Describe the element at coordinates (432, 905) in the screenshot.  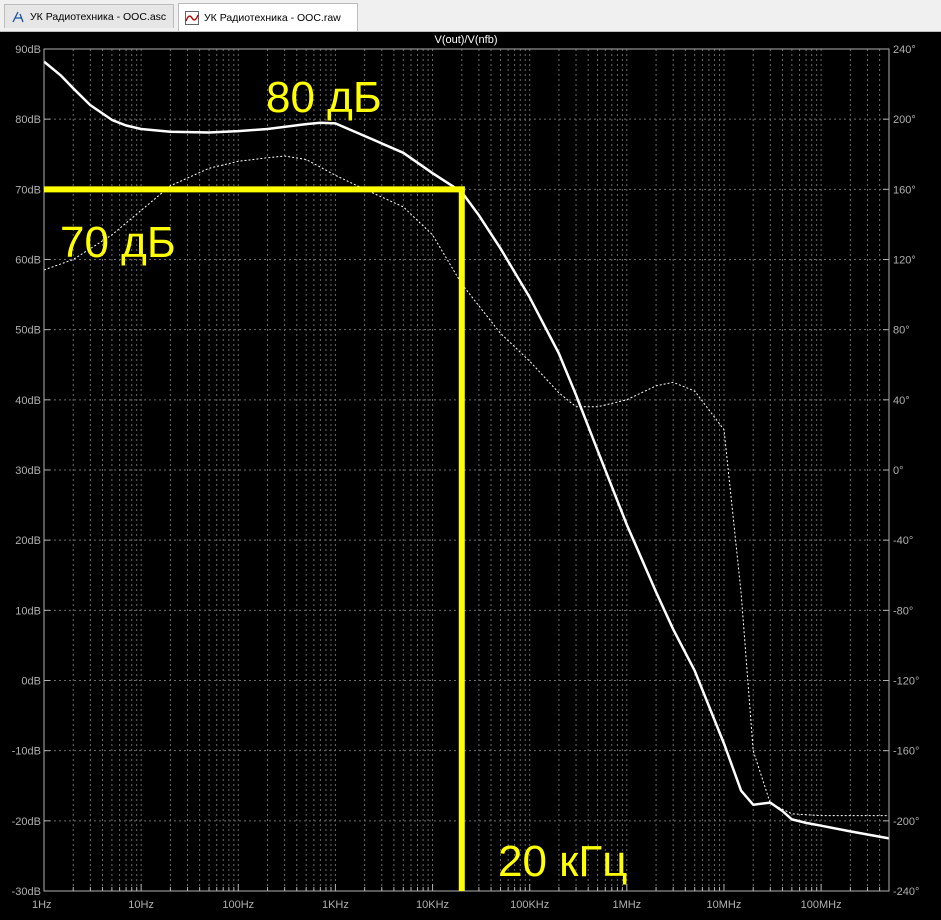
I see `x-tick-label: 10KHz` at that location.